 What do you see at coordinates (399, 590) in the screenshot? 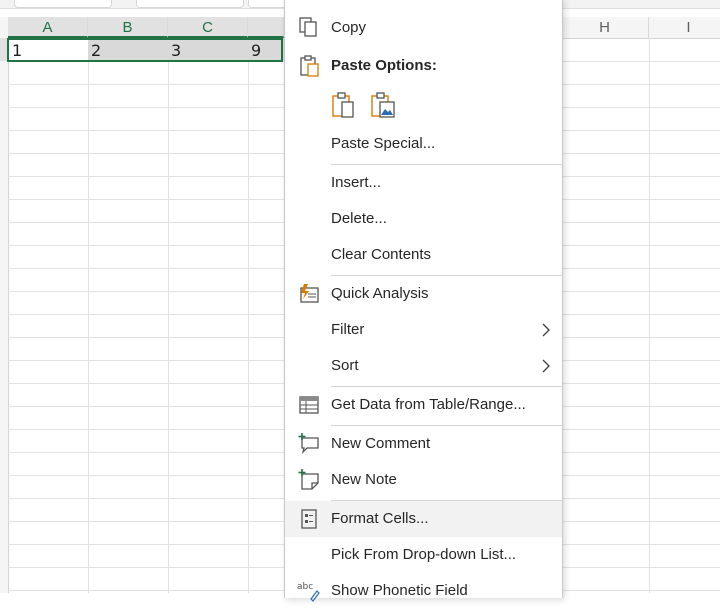
I see `menu-label-show-phonetic: Show Phonetic Field` at bounding box center [399, 590].